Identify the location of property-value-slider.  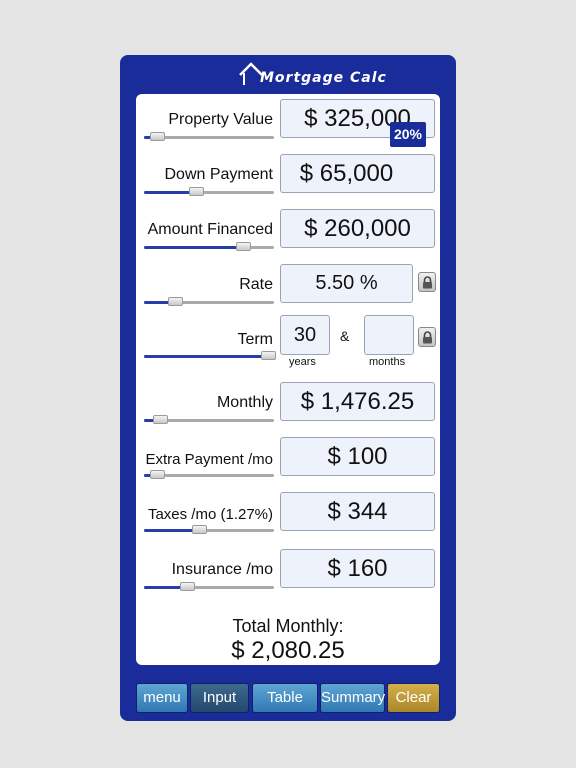
(209, 136).